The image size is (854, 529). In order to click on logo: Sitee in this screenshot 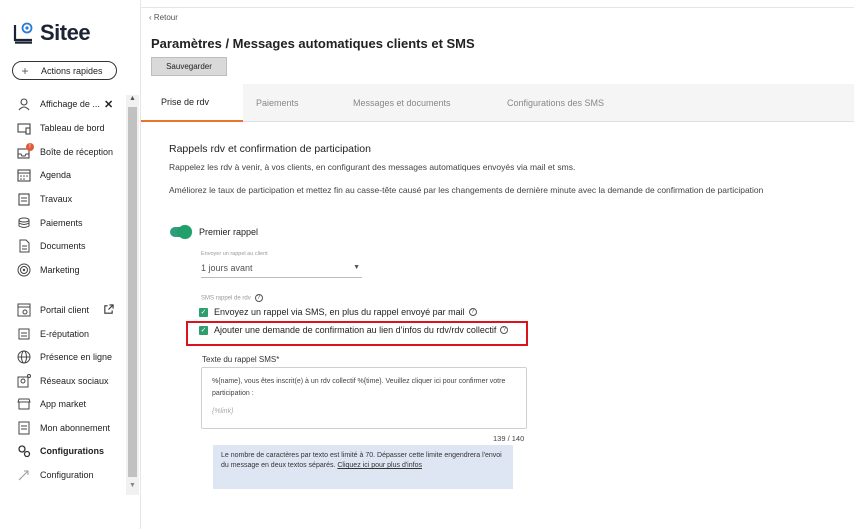, I will do `click(51, 33)`.